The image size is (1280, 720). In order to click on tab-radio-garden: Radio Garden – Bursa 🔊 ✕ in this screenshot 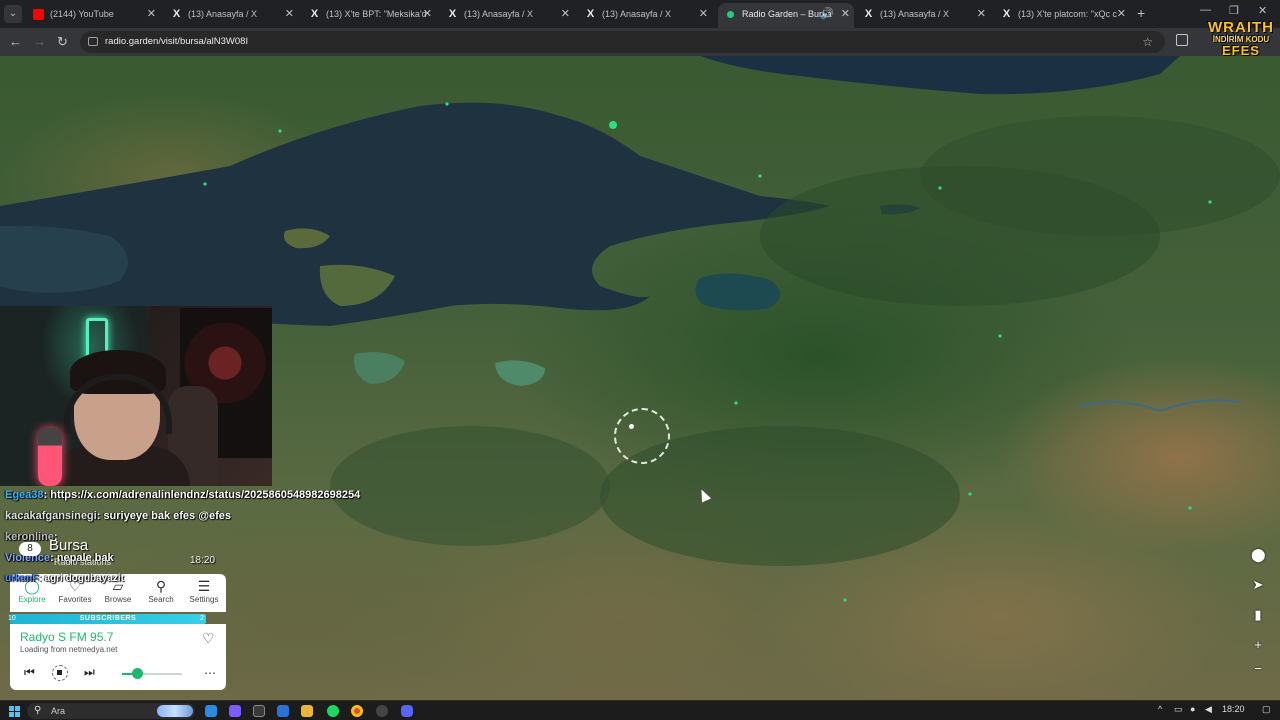, I will do `click(786, 15)`.